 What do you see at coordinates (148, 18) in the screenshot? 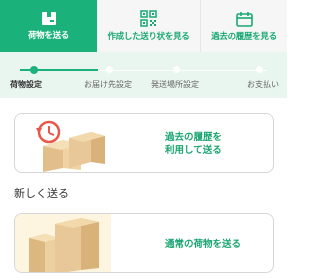
I see `qr-code-icon` at bounding box center [148, 18].